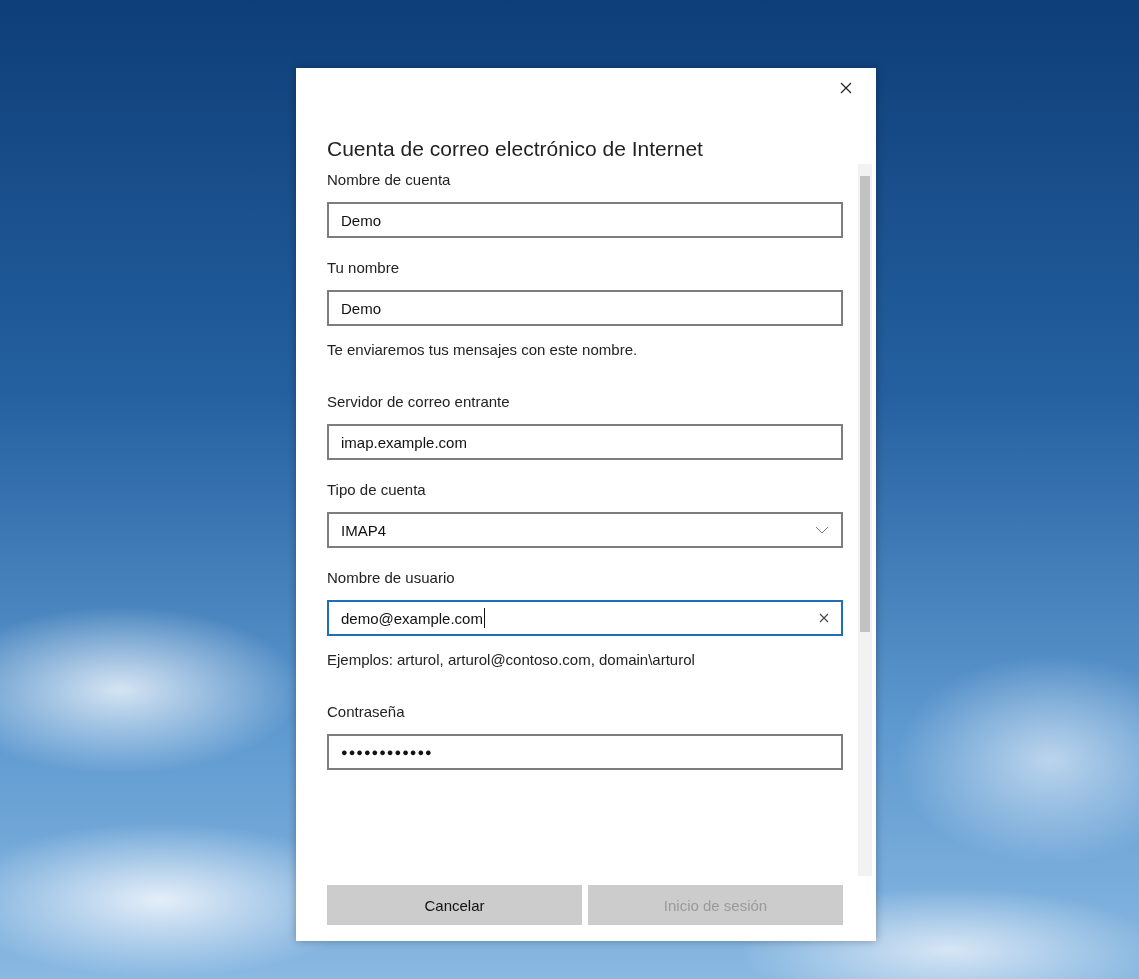  Describe the element at coordinates (389, 180) in the screenshot. I see `field-label: Nombre de cuenta` at that location.